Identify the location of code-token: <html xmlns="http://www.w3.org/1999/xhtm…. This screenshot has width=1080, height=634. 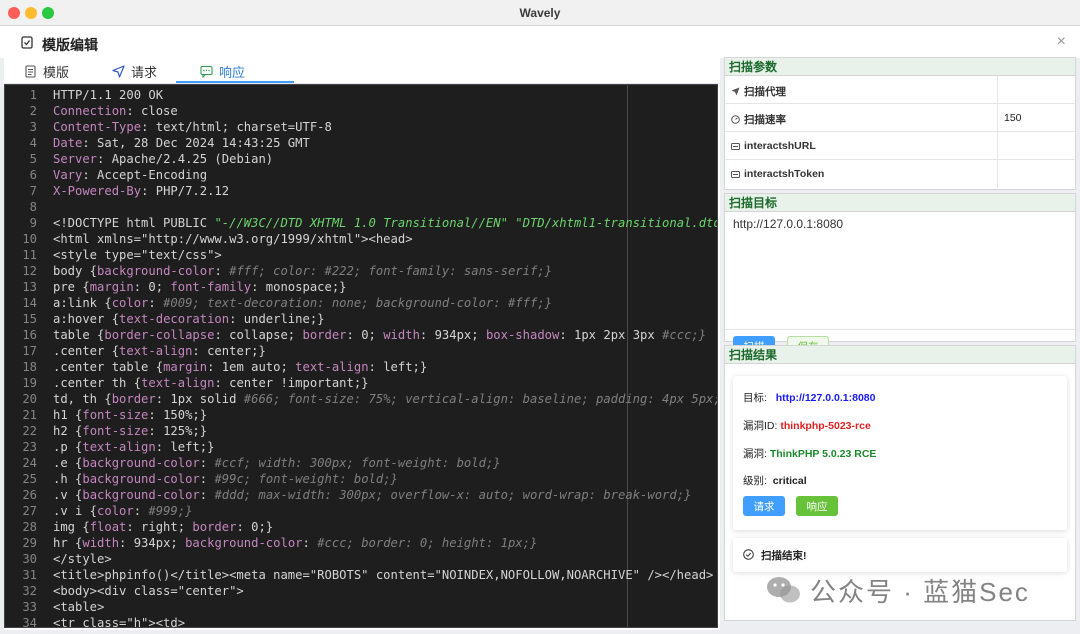
(233, 239).